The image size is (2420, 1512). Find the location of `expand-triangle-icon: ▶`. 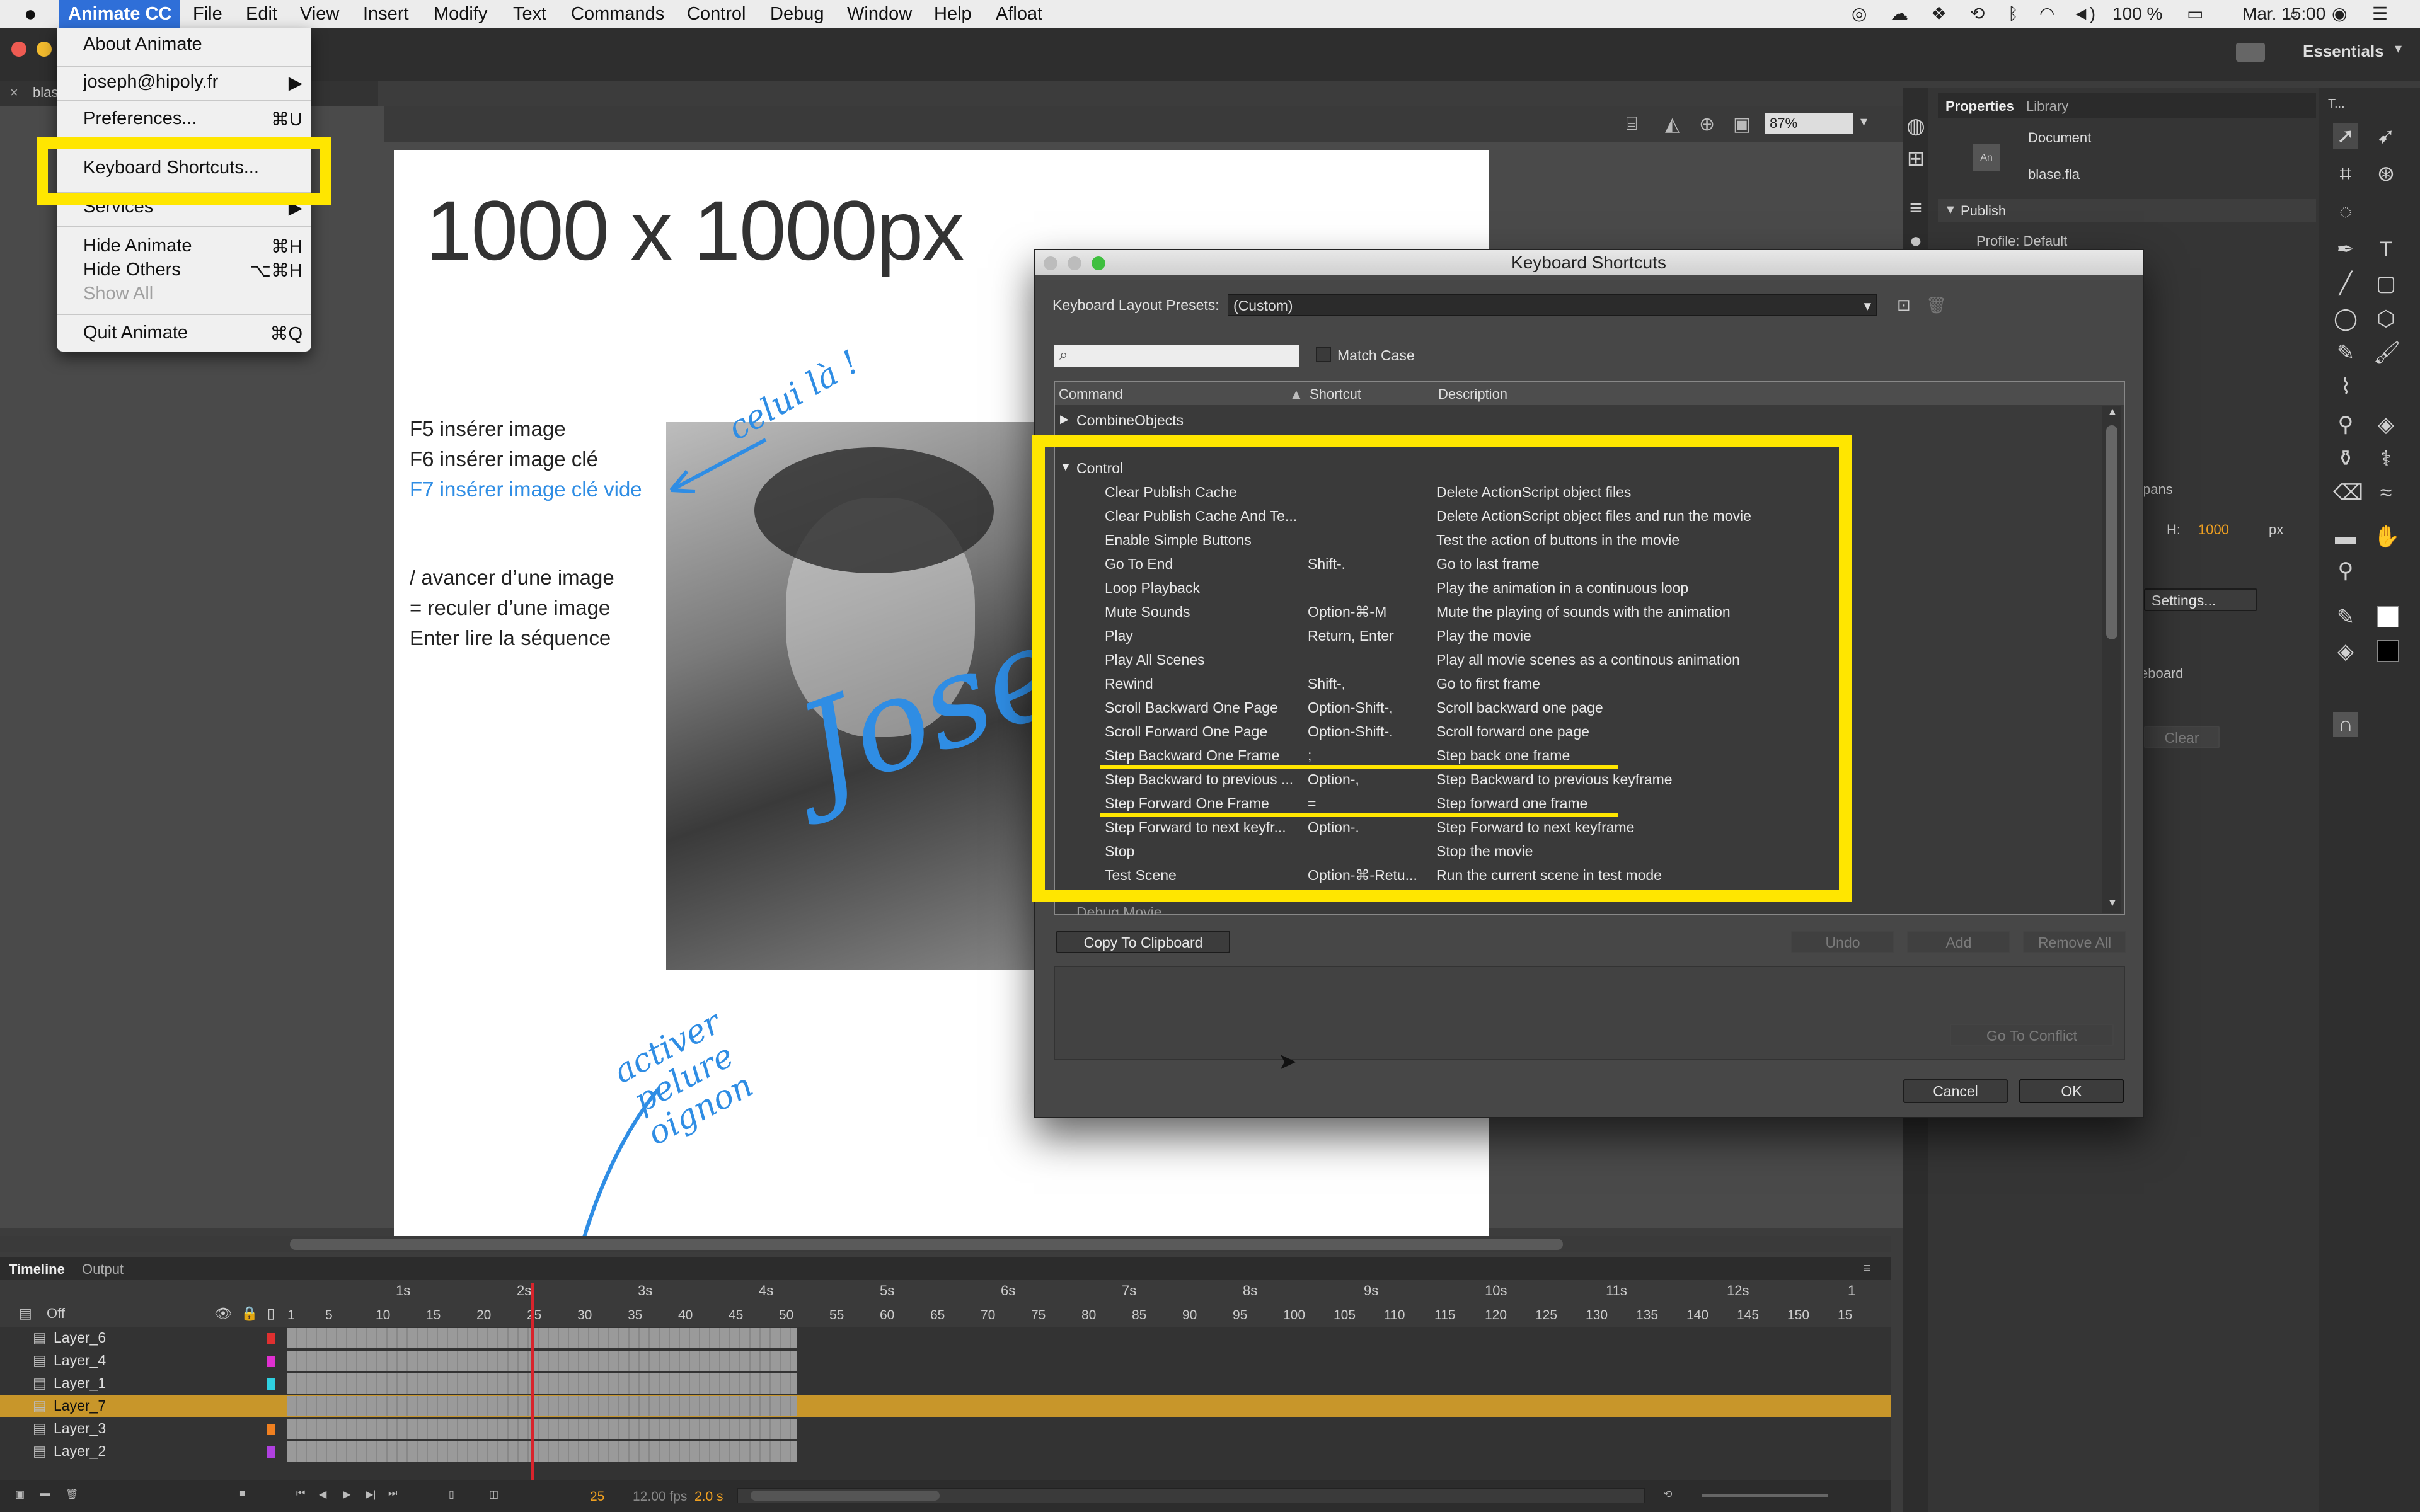

expand-triangle-icon: ▶ is located at coordinates (1065, 419).